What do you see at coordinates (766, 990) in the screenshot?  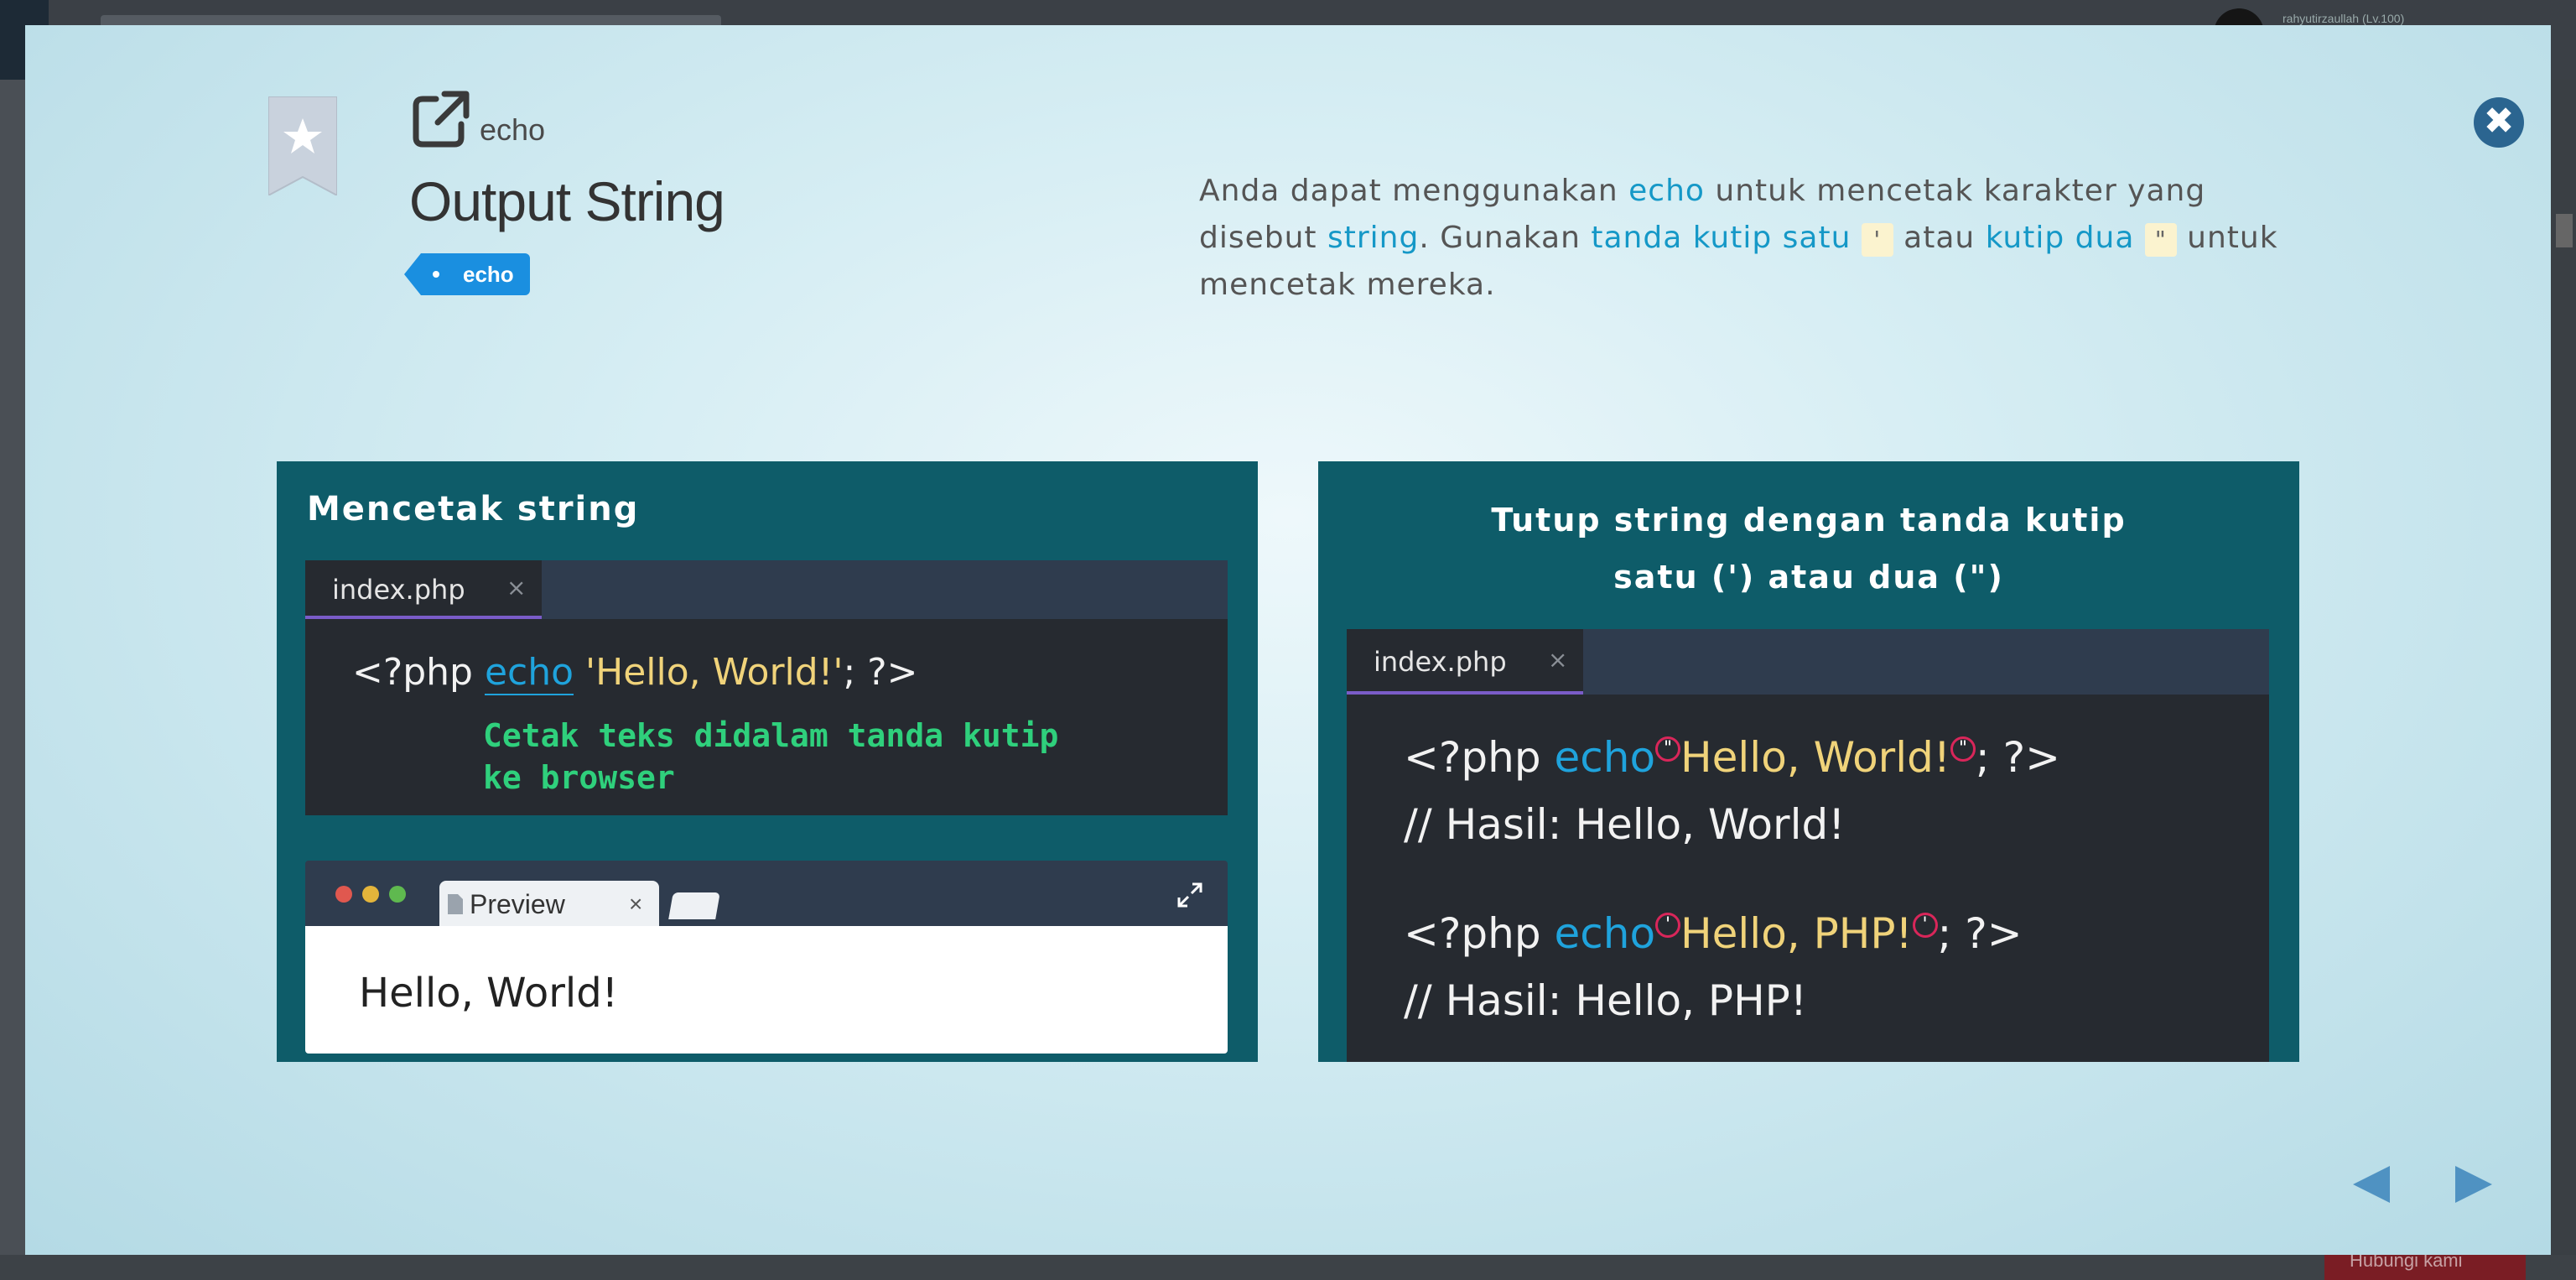 I see `preview-body: Hello, World!` at bounding box center [766, 990].